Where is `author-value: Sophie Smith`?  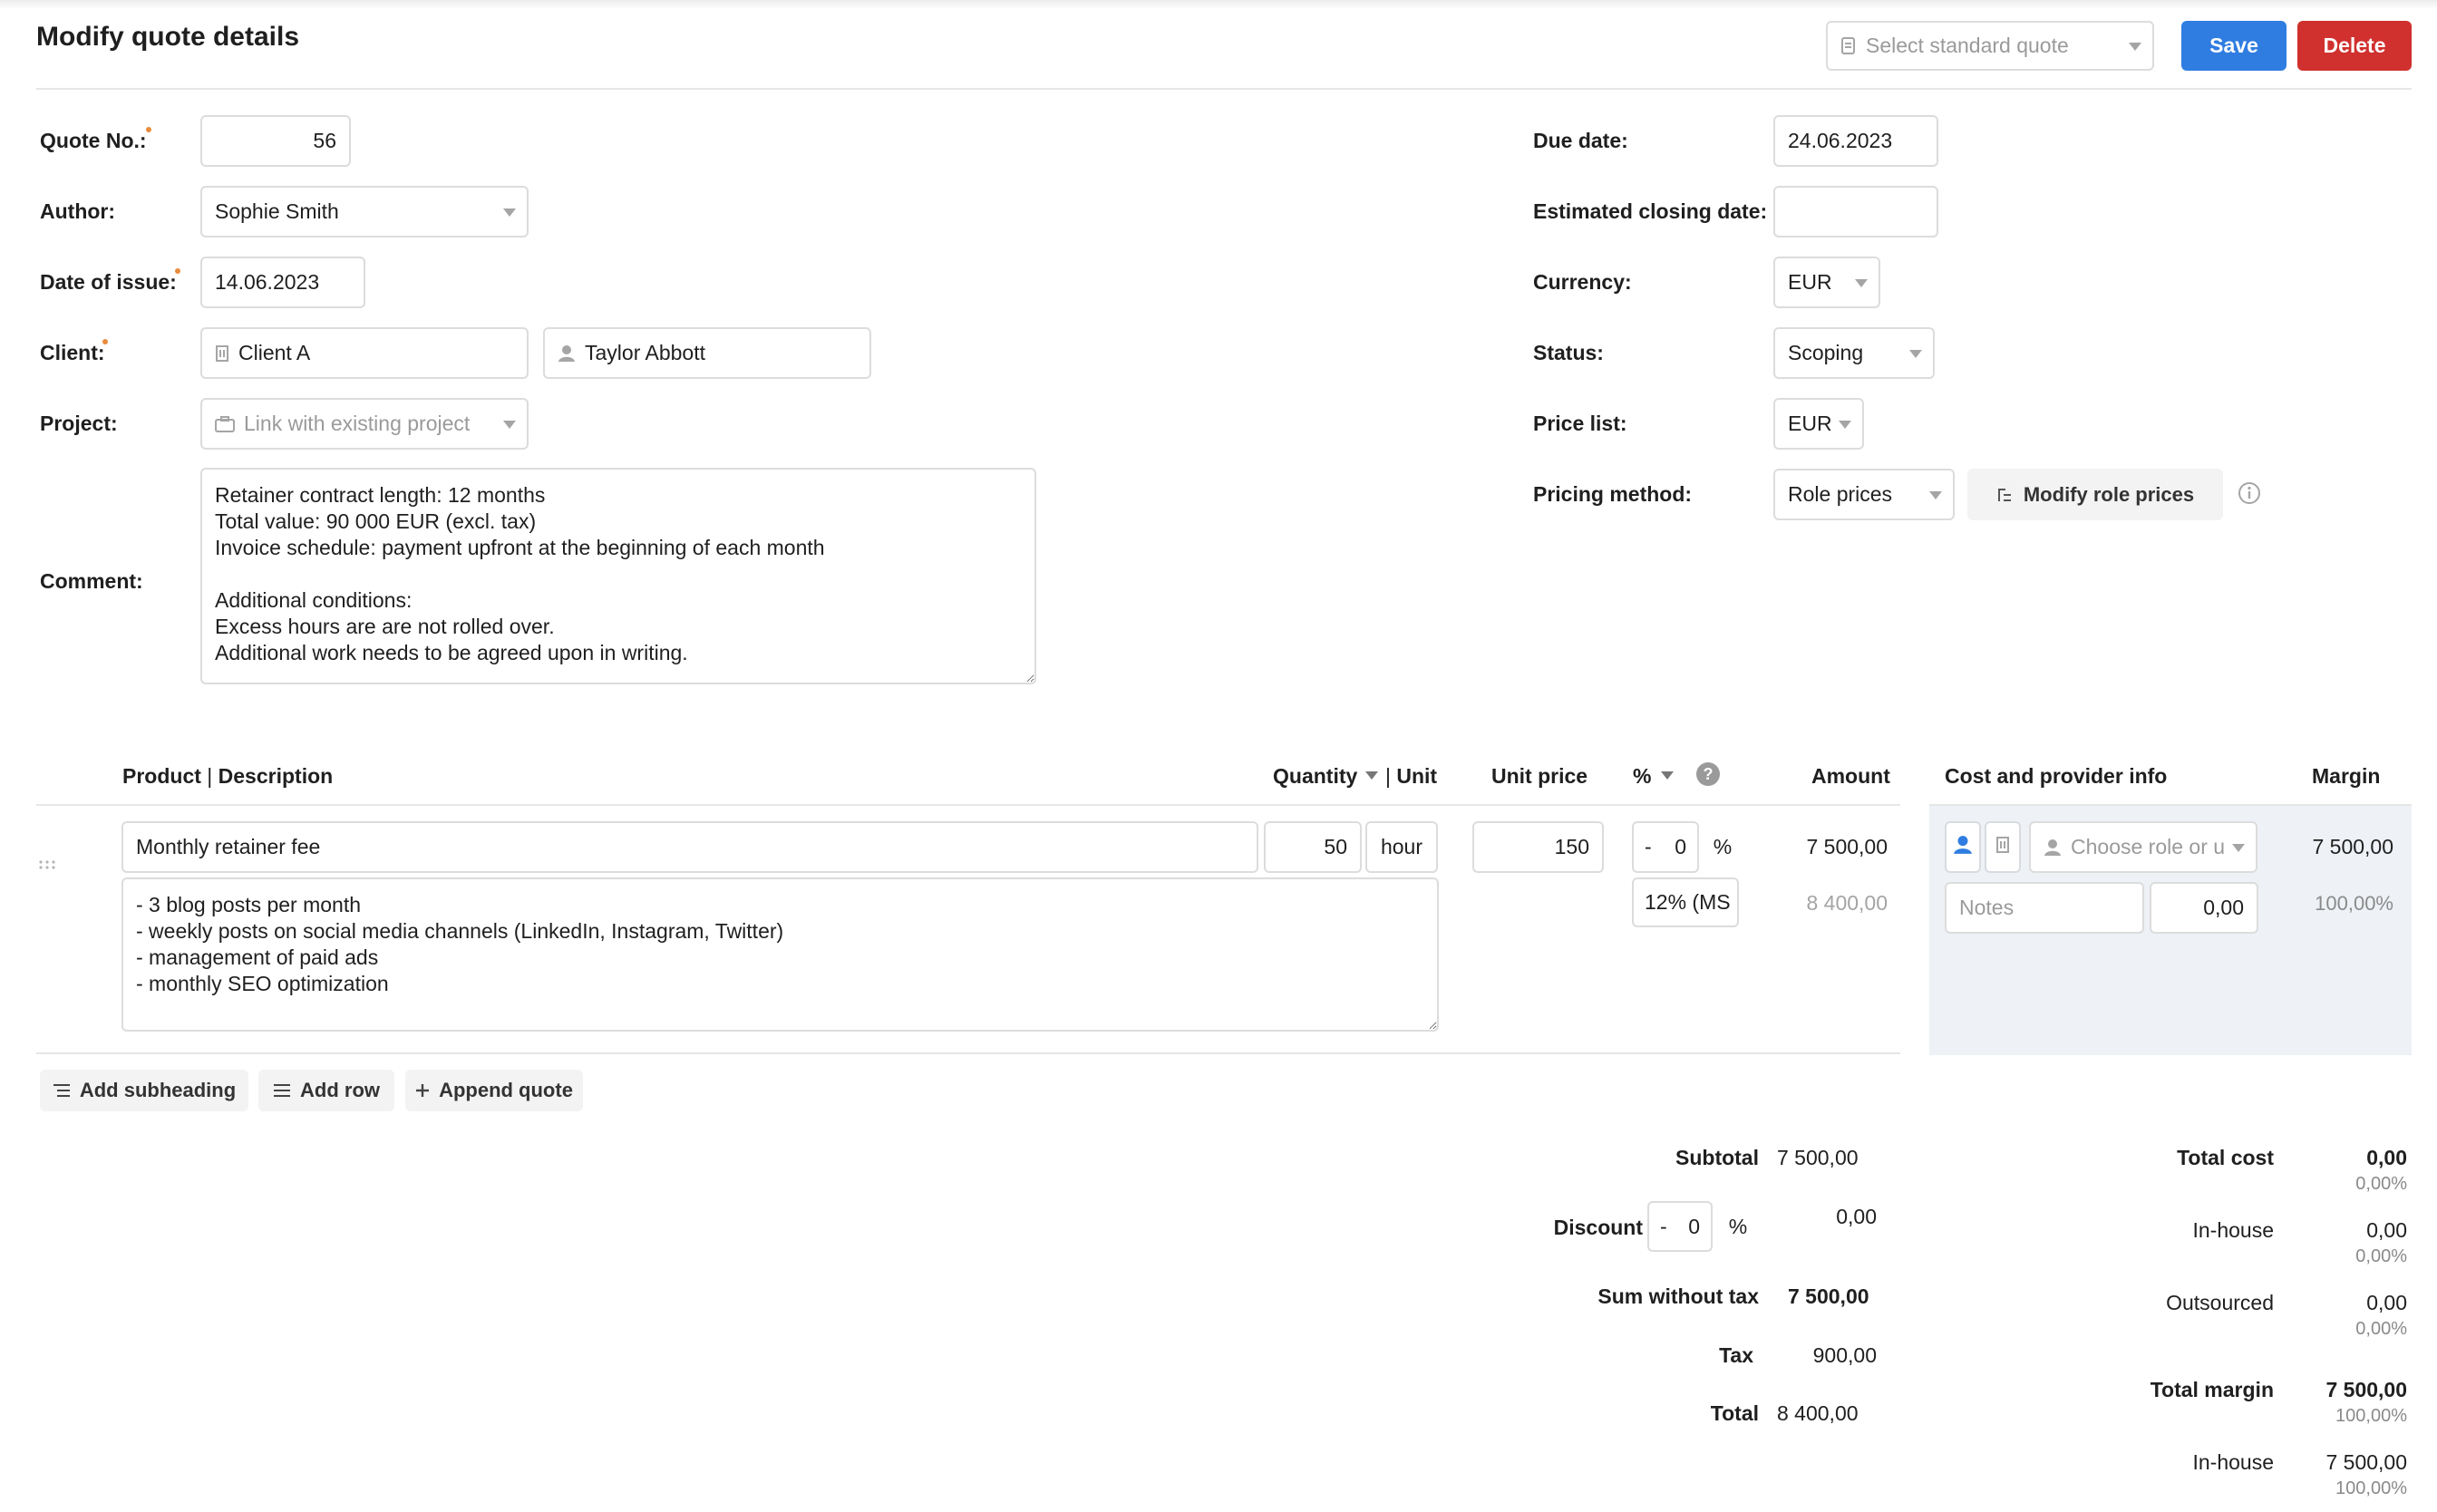 author-value: Sophie Smith is located at coordinates (277, 211).